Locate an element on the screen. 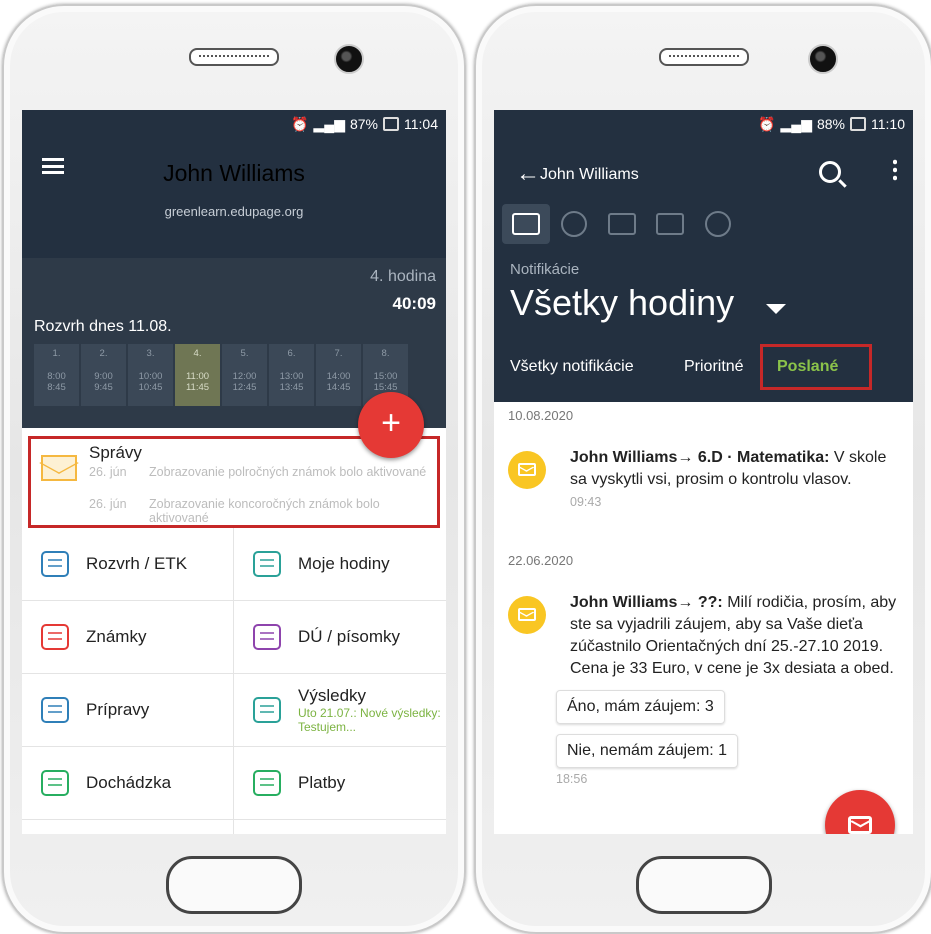 This screenshot has width=931, height=934. period-number: 1. is located at coordinates (56, 353).